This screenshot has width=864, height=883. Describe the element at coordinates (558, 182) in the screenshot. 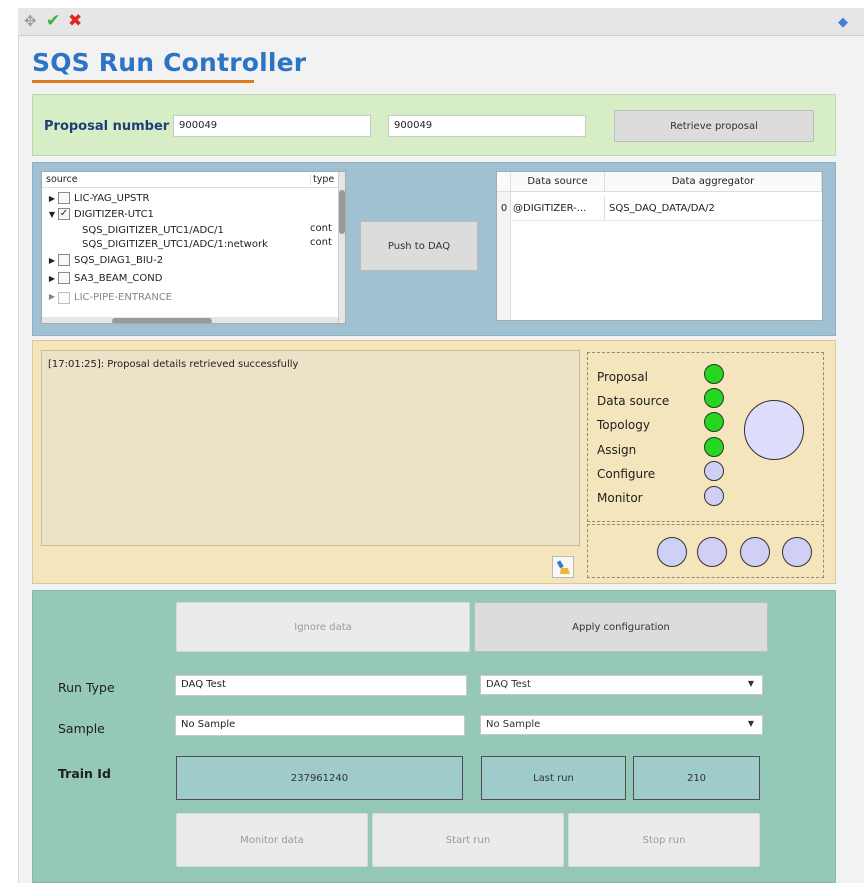

I see `column-header-data-source: Data source` at that location.